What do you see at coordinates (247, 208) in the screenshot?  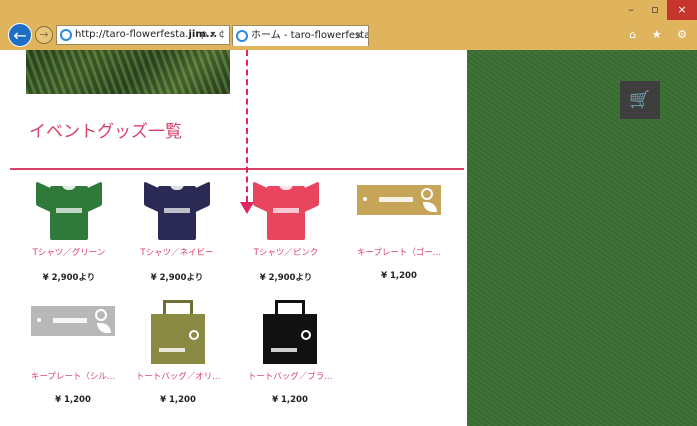 I see `guide-arrow-head` at bounding box center [247, 208].